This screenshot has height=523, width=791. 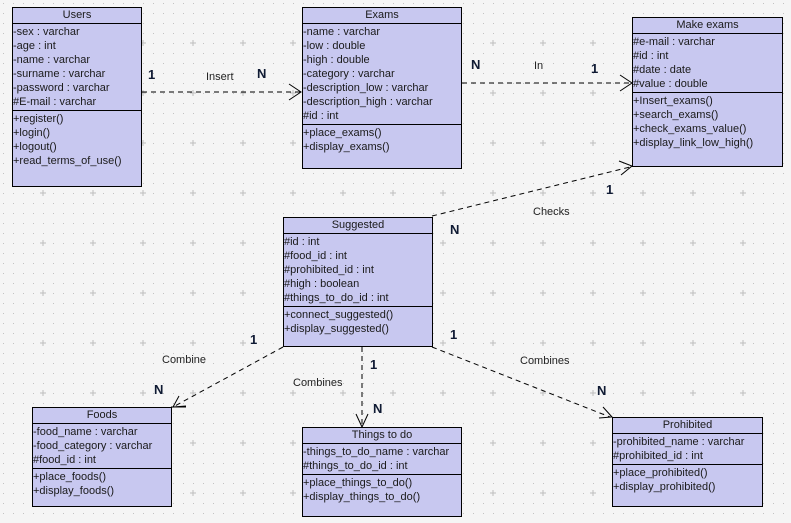 I want to click on in-relation-label: In, so click(x=539, y=66).